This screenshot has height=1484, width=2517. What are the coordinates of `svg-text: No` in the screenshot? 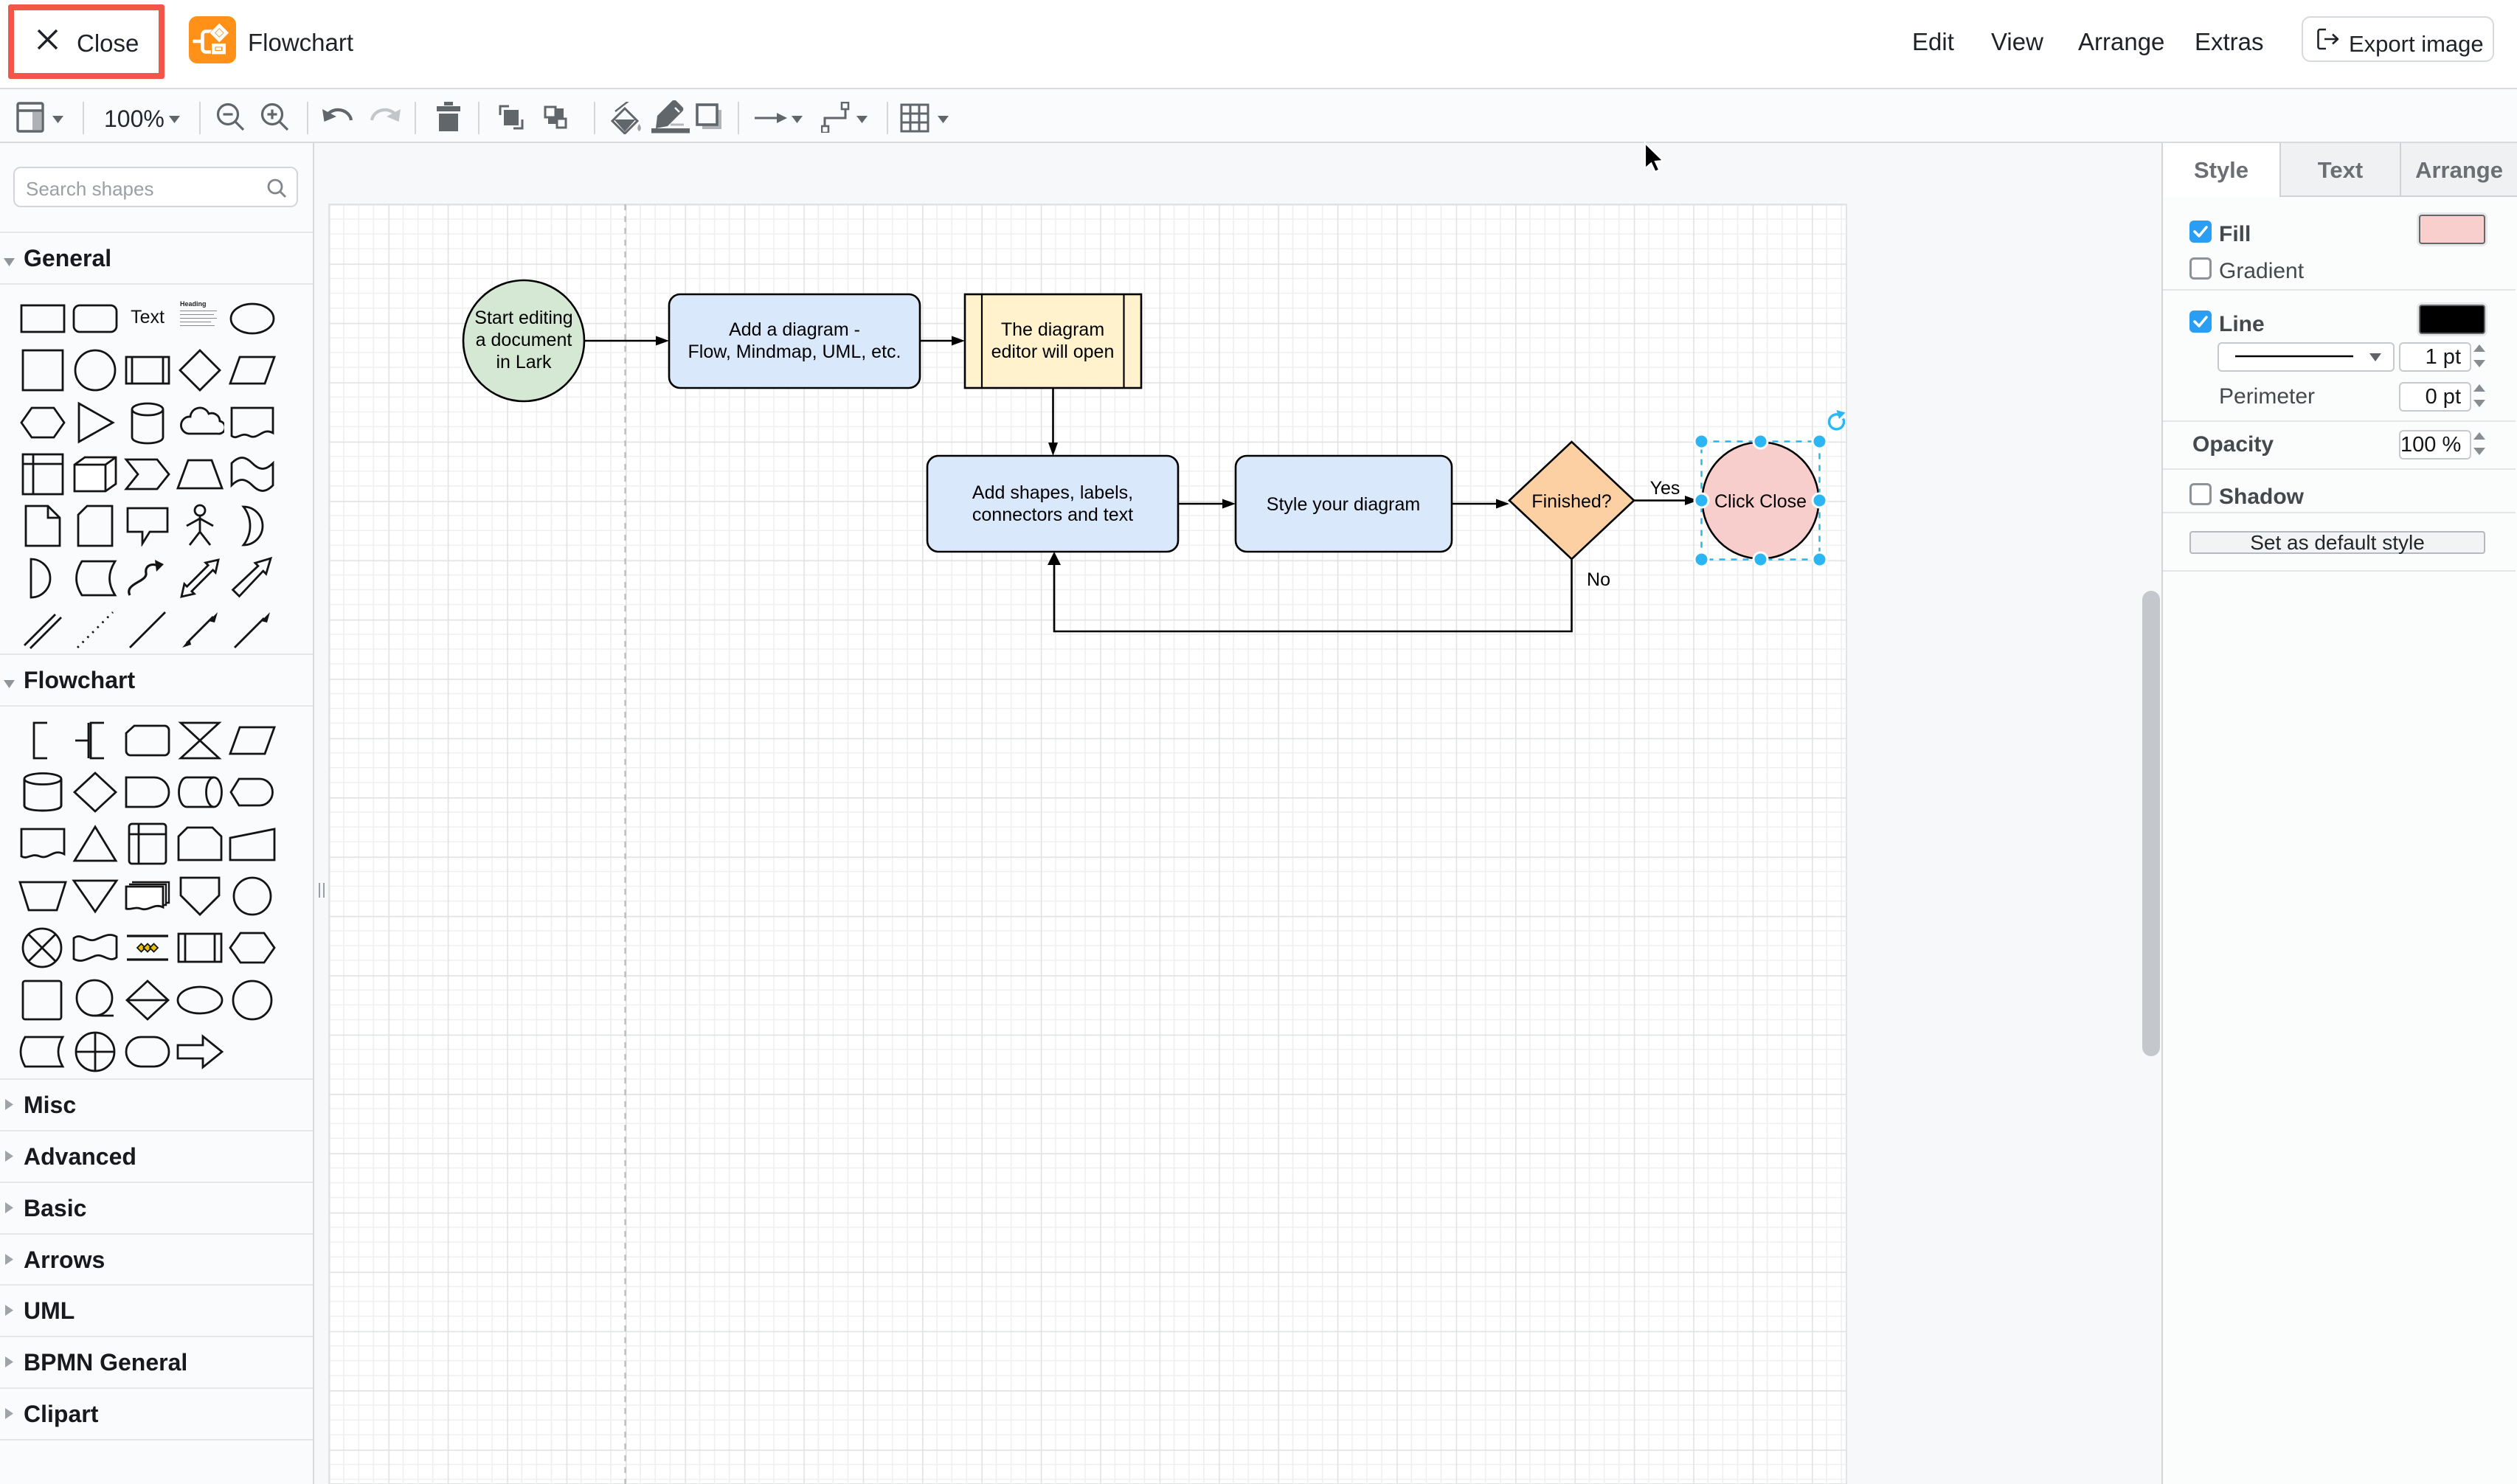 It's located at (1598, 579).